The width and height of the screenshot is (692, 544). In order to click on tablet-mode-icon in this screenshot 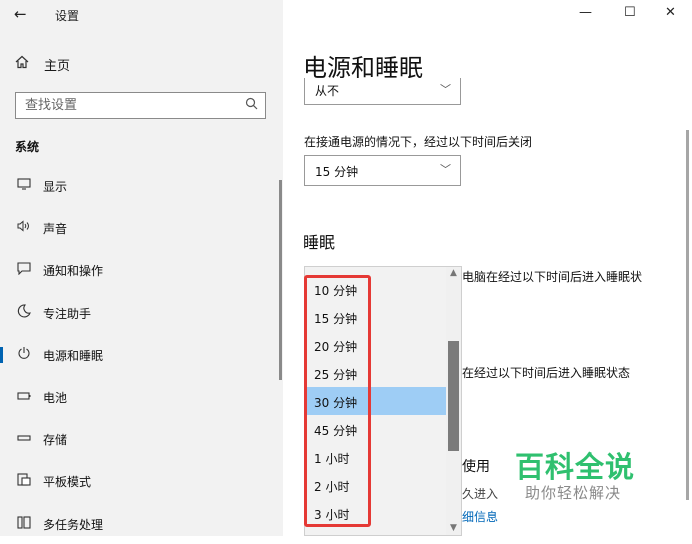, I will do `click(24, 481)`.